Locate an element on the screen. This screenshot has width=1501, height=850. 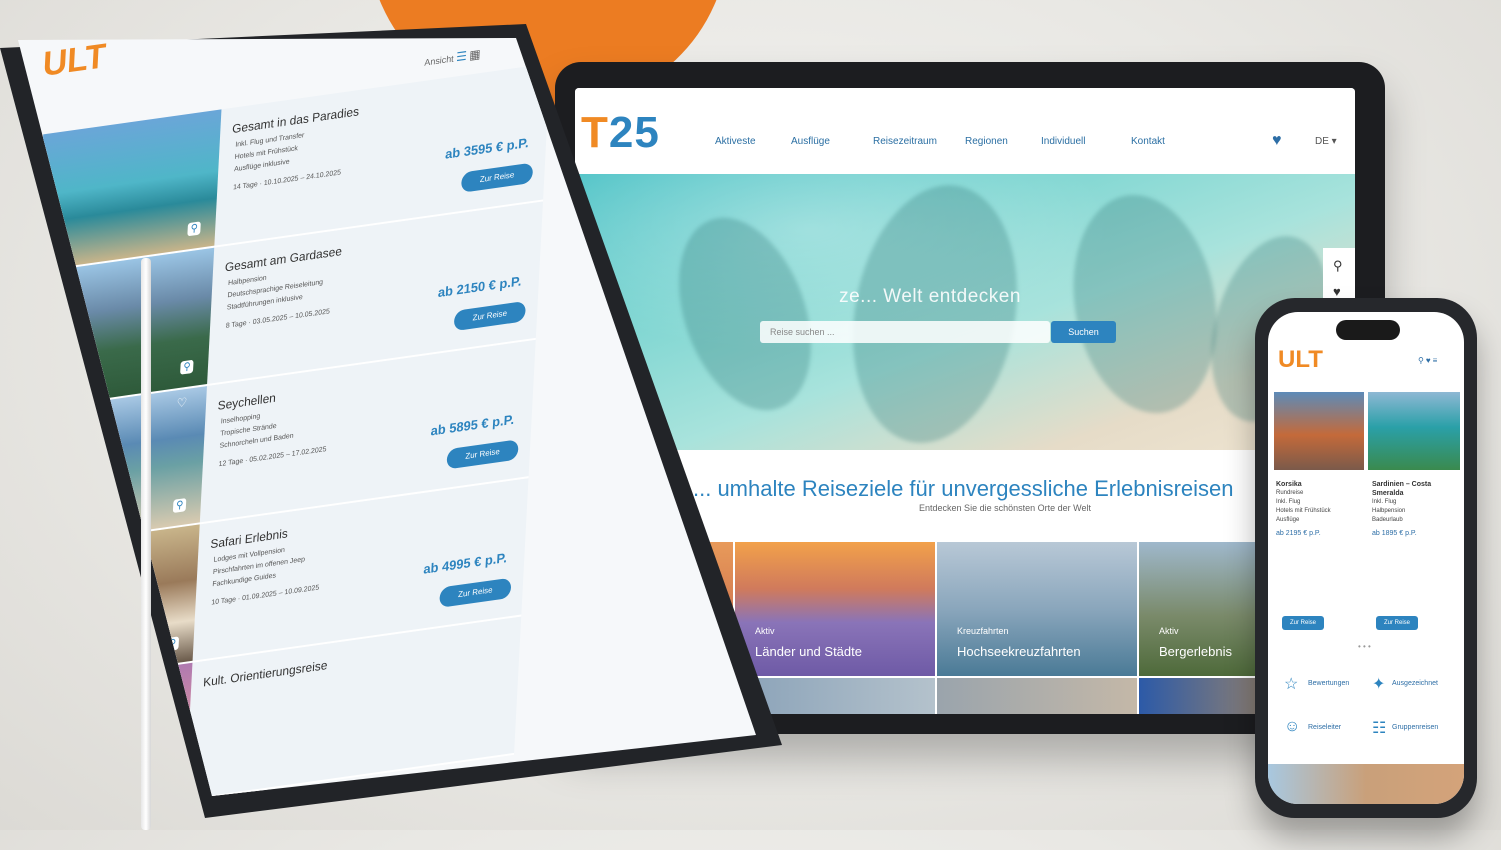
nav-item-6: Kontakt is located at coordinates (1148, 141).